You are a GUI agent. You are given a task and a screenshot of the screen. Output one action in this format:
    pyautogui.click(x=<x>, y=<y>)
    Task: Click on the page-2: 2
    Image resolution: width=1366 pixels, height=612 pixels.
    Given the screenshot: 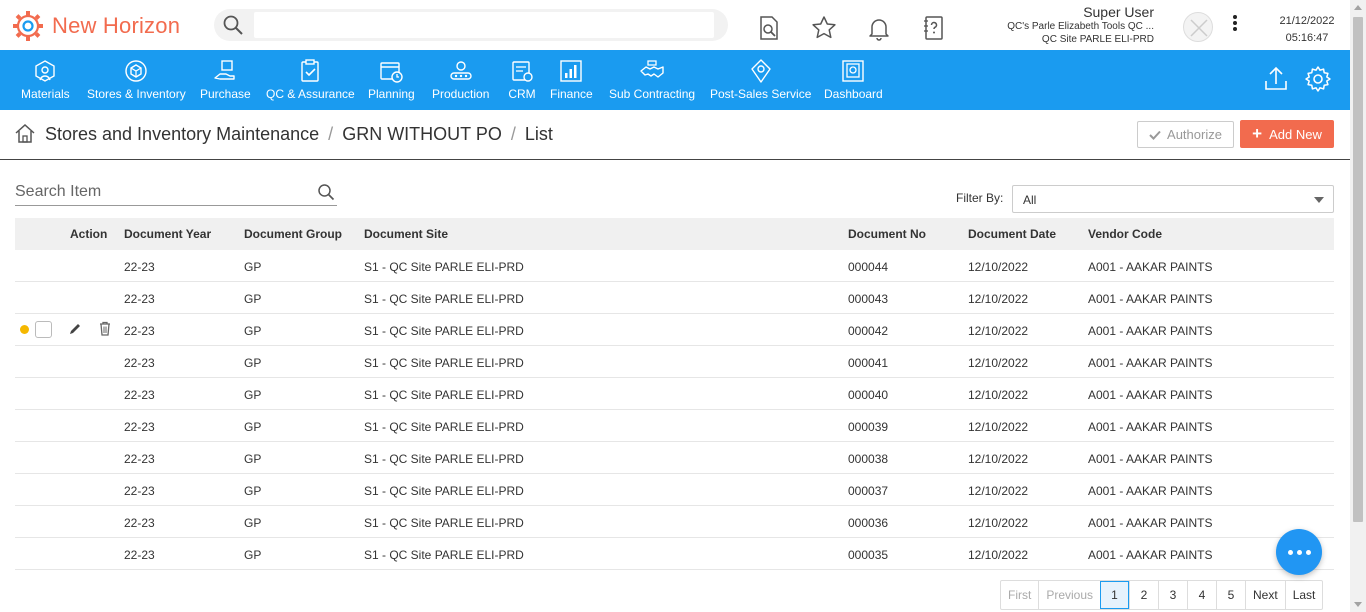 What is the action you would take?
    pyautogui.click(x=1143, y=595)
    